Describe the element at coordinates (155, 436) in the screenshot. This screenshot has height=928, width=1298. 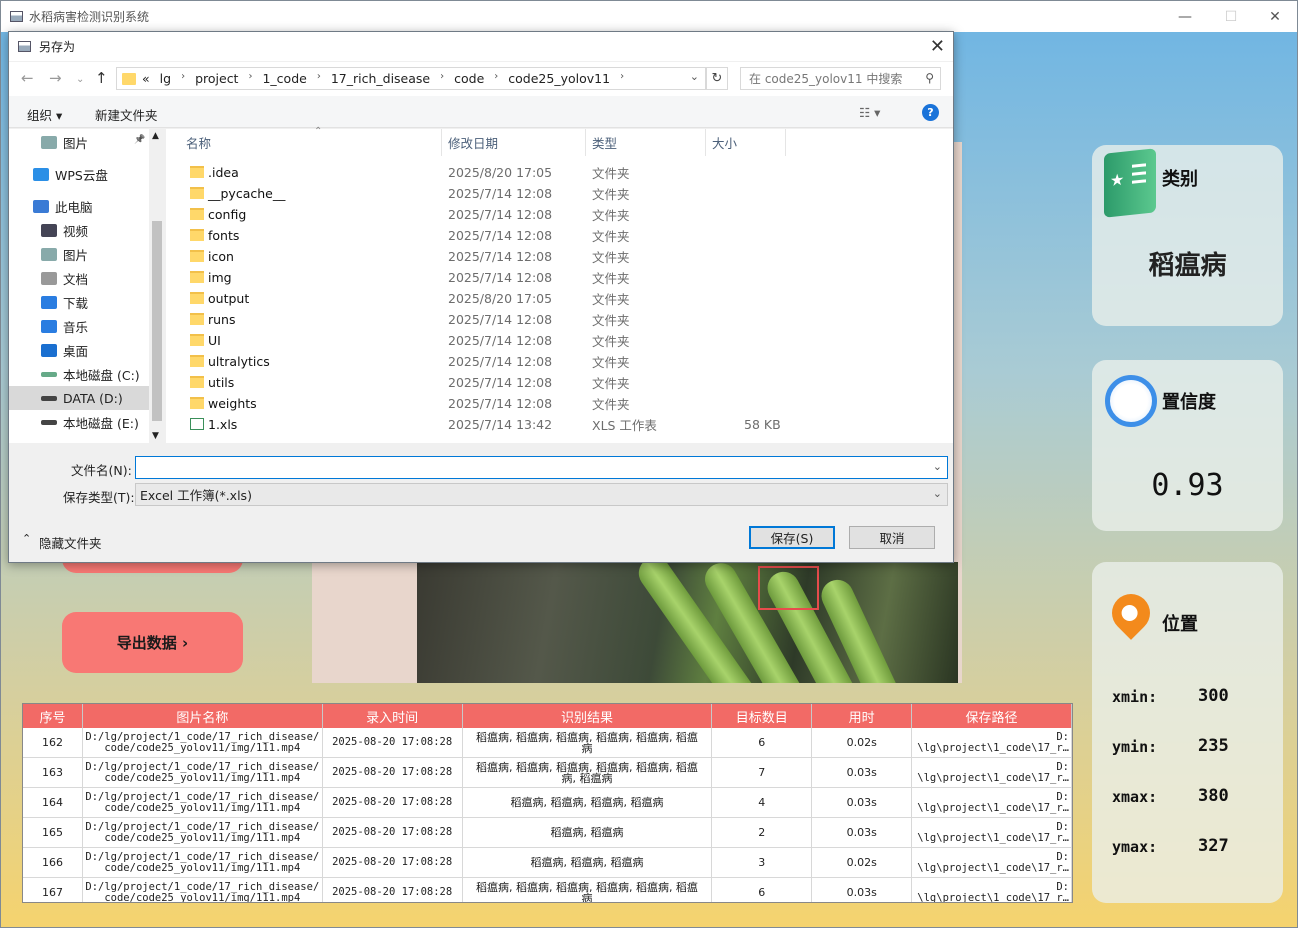
I see `scroll-down-icon: ▼` at that location.